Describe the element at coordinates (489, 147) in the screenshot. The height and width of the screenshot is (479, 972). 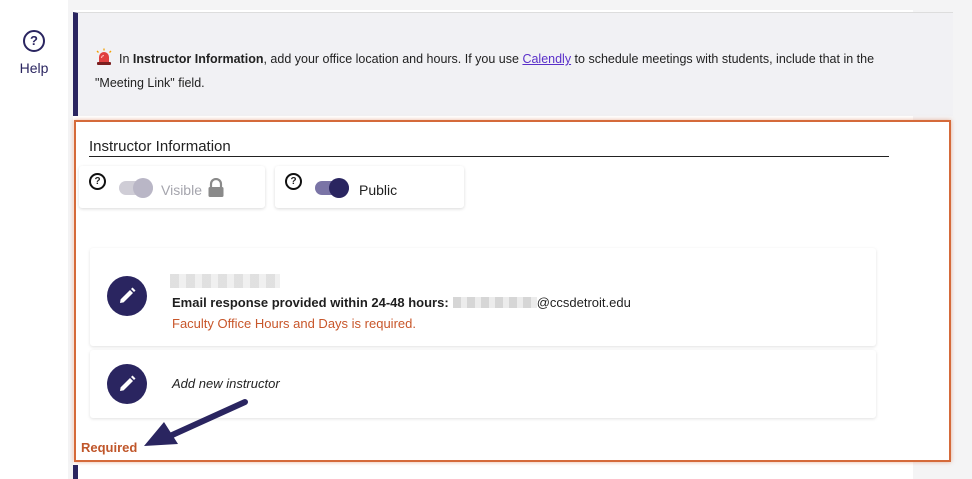
I see `section-title: Instructor Information` at that location.